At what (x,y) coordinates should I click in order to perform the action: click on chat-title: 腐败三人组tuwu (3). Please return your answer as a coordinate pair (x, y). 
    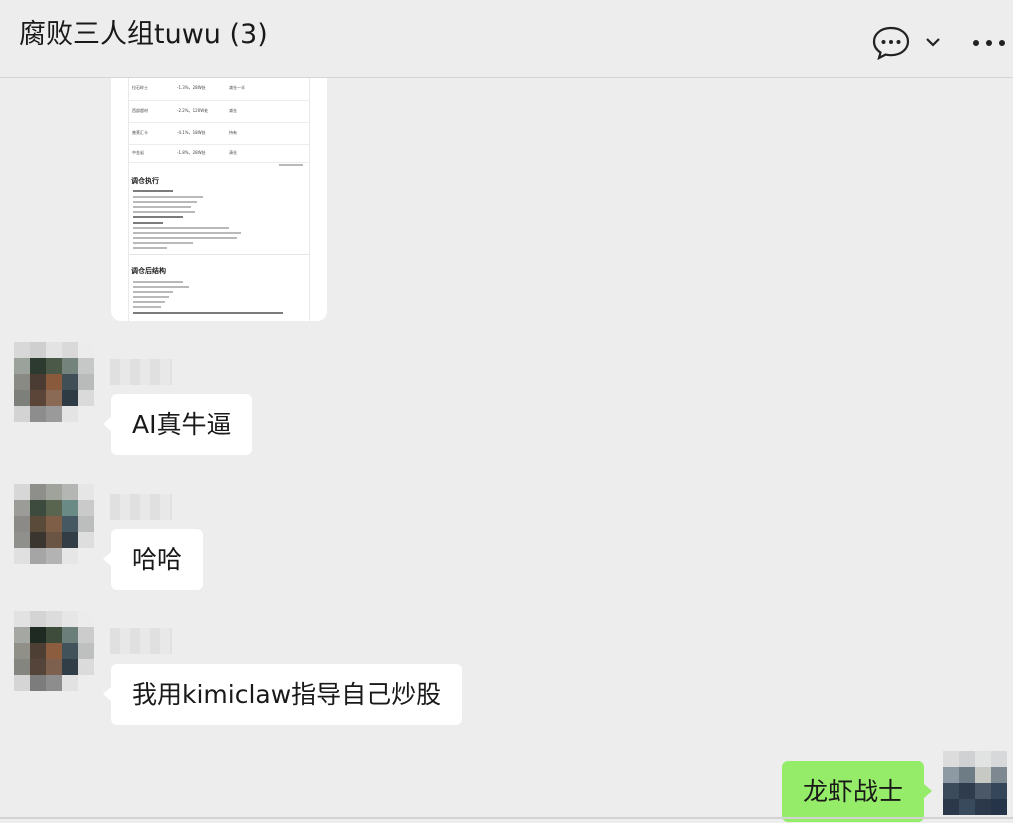
    Looking at the image, I should click on (143, 34).